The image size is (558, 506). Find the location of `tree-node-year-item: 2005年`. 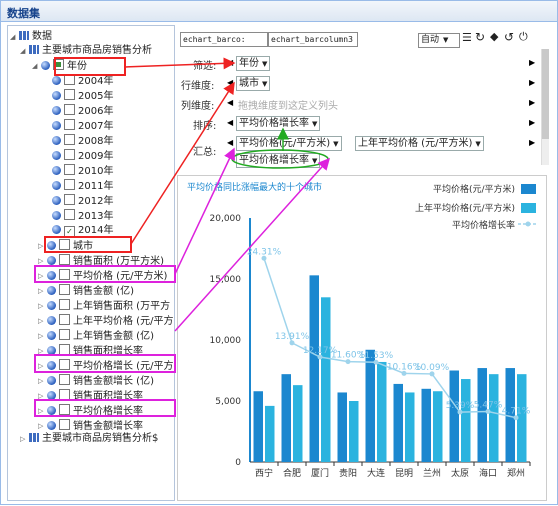

tree-node-year-item: 2005年 is located at coordinates (82, 96).